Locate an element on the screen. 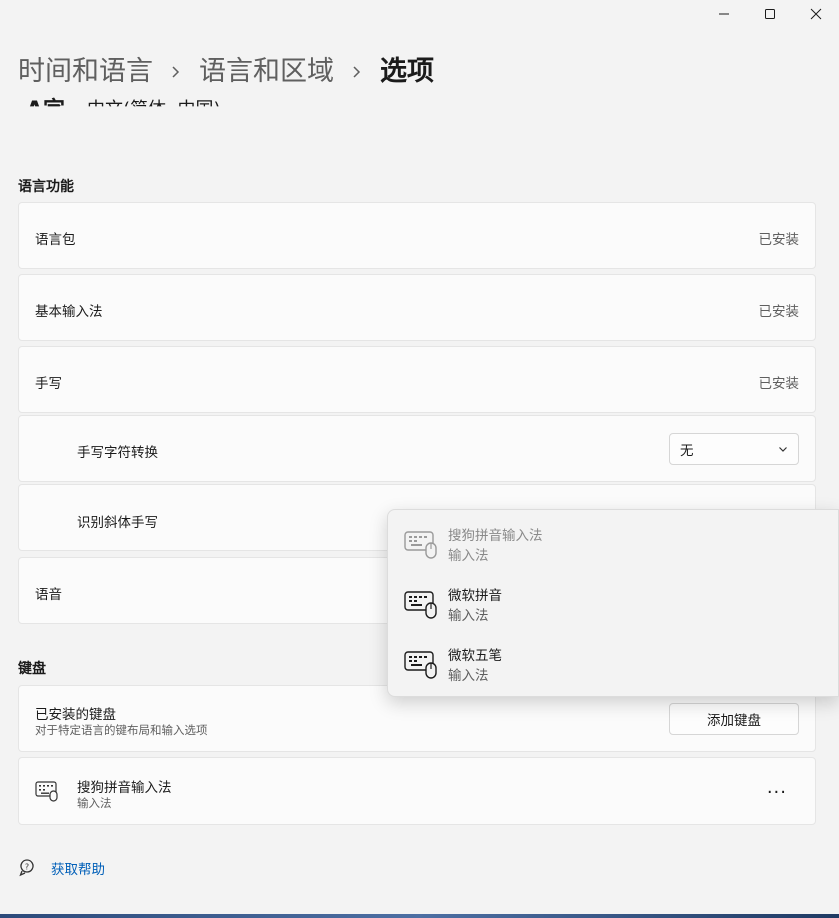 Image resolution: width=839 pixels, height=918 pixels. basic-input-row: 基本输入法 已安装 is located at coordinates (417, 307).